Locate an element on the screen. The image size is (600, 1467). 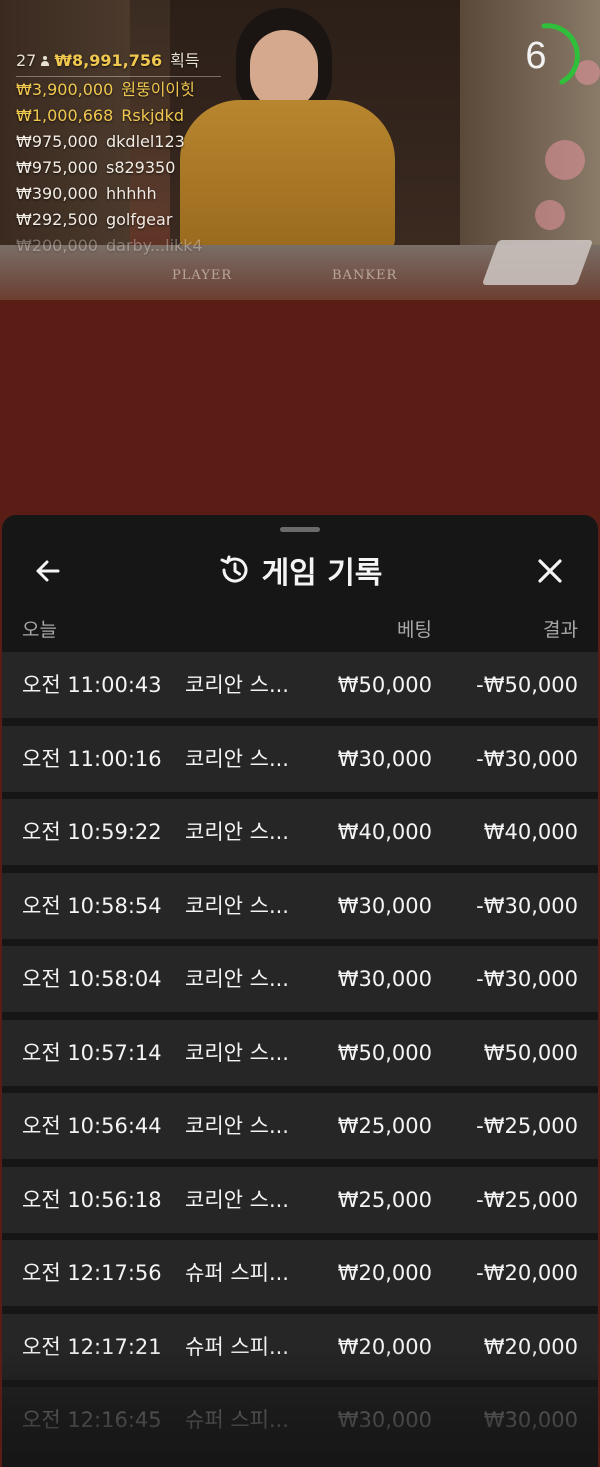
row-result: ₩20,000 is located at coordinates (530, 1346).